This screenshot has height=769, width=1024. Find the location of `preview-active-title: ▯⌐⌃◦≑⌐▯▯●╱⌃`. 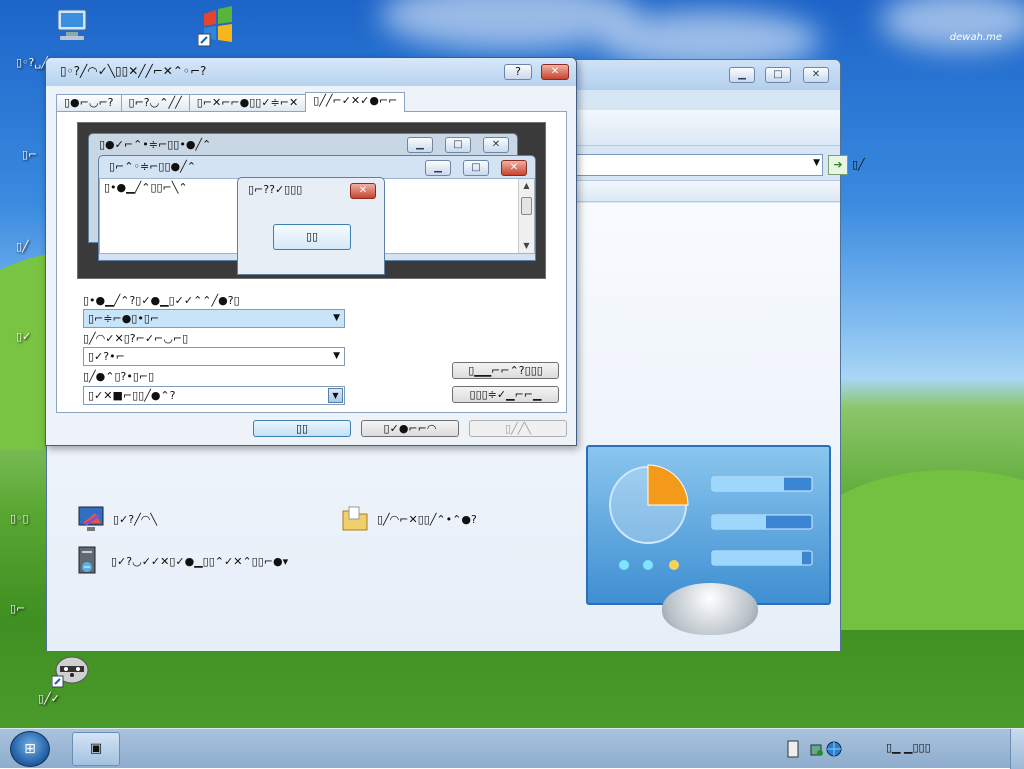

preview-active-title: ▯⌐⌃◦≑⌐▯▯●╱⌃ is located at coordinates (152, 166).